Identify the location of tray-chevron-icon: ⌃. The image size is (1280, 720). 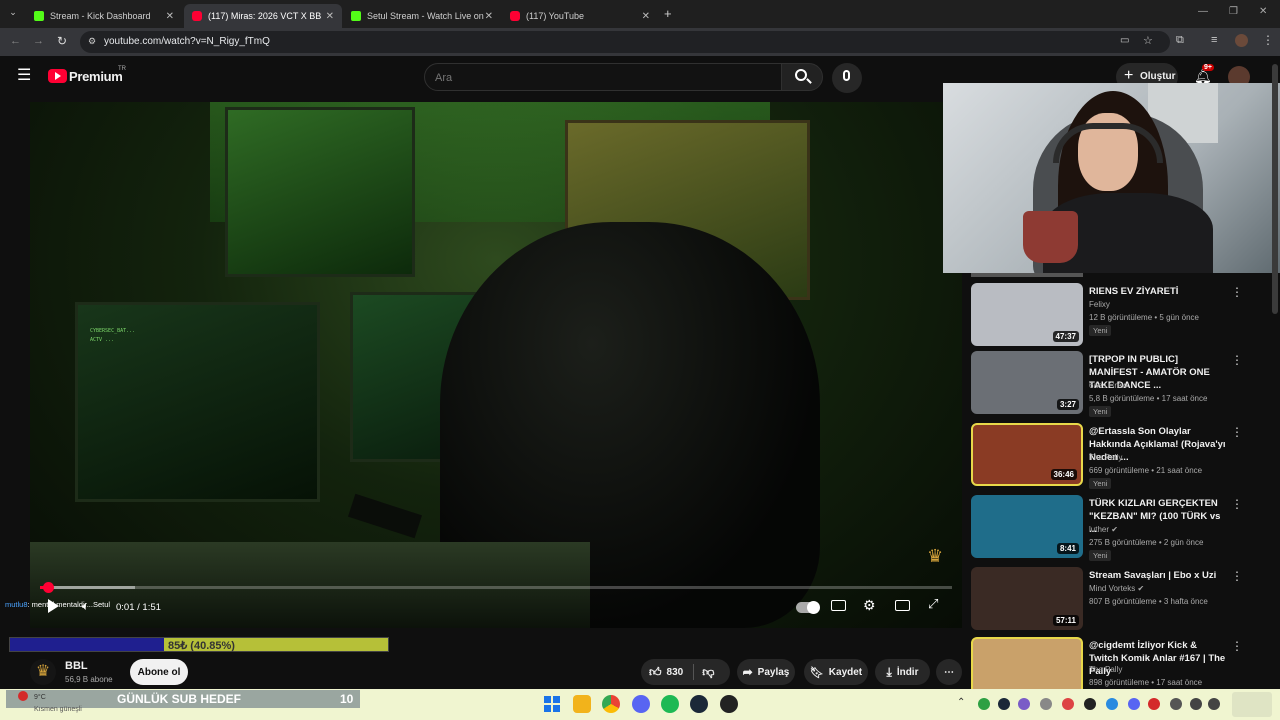
(961, 702).